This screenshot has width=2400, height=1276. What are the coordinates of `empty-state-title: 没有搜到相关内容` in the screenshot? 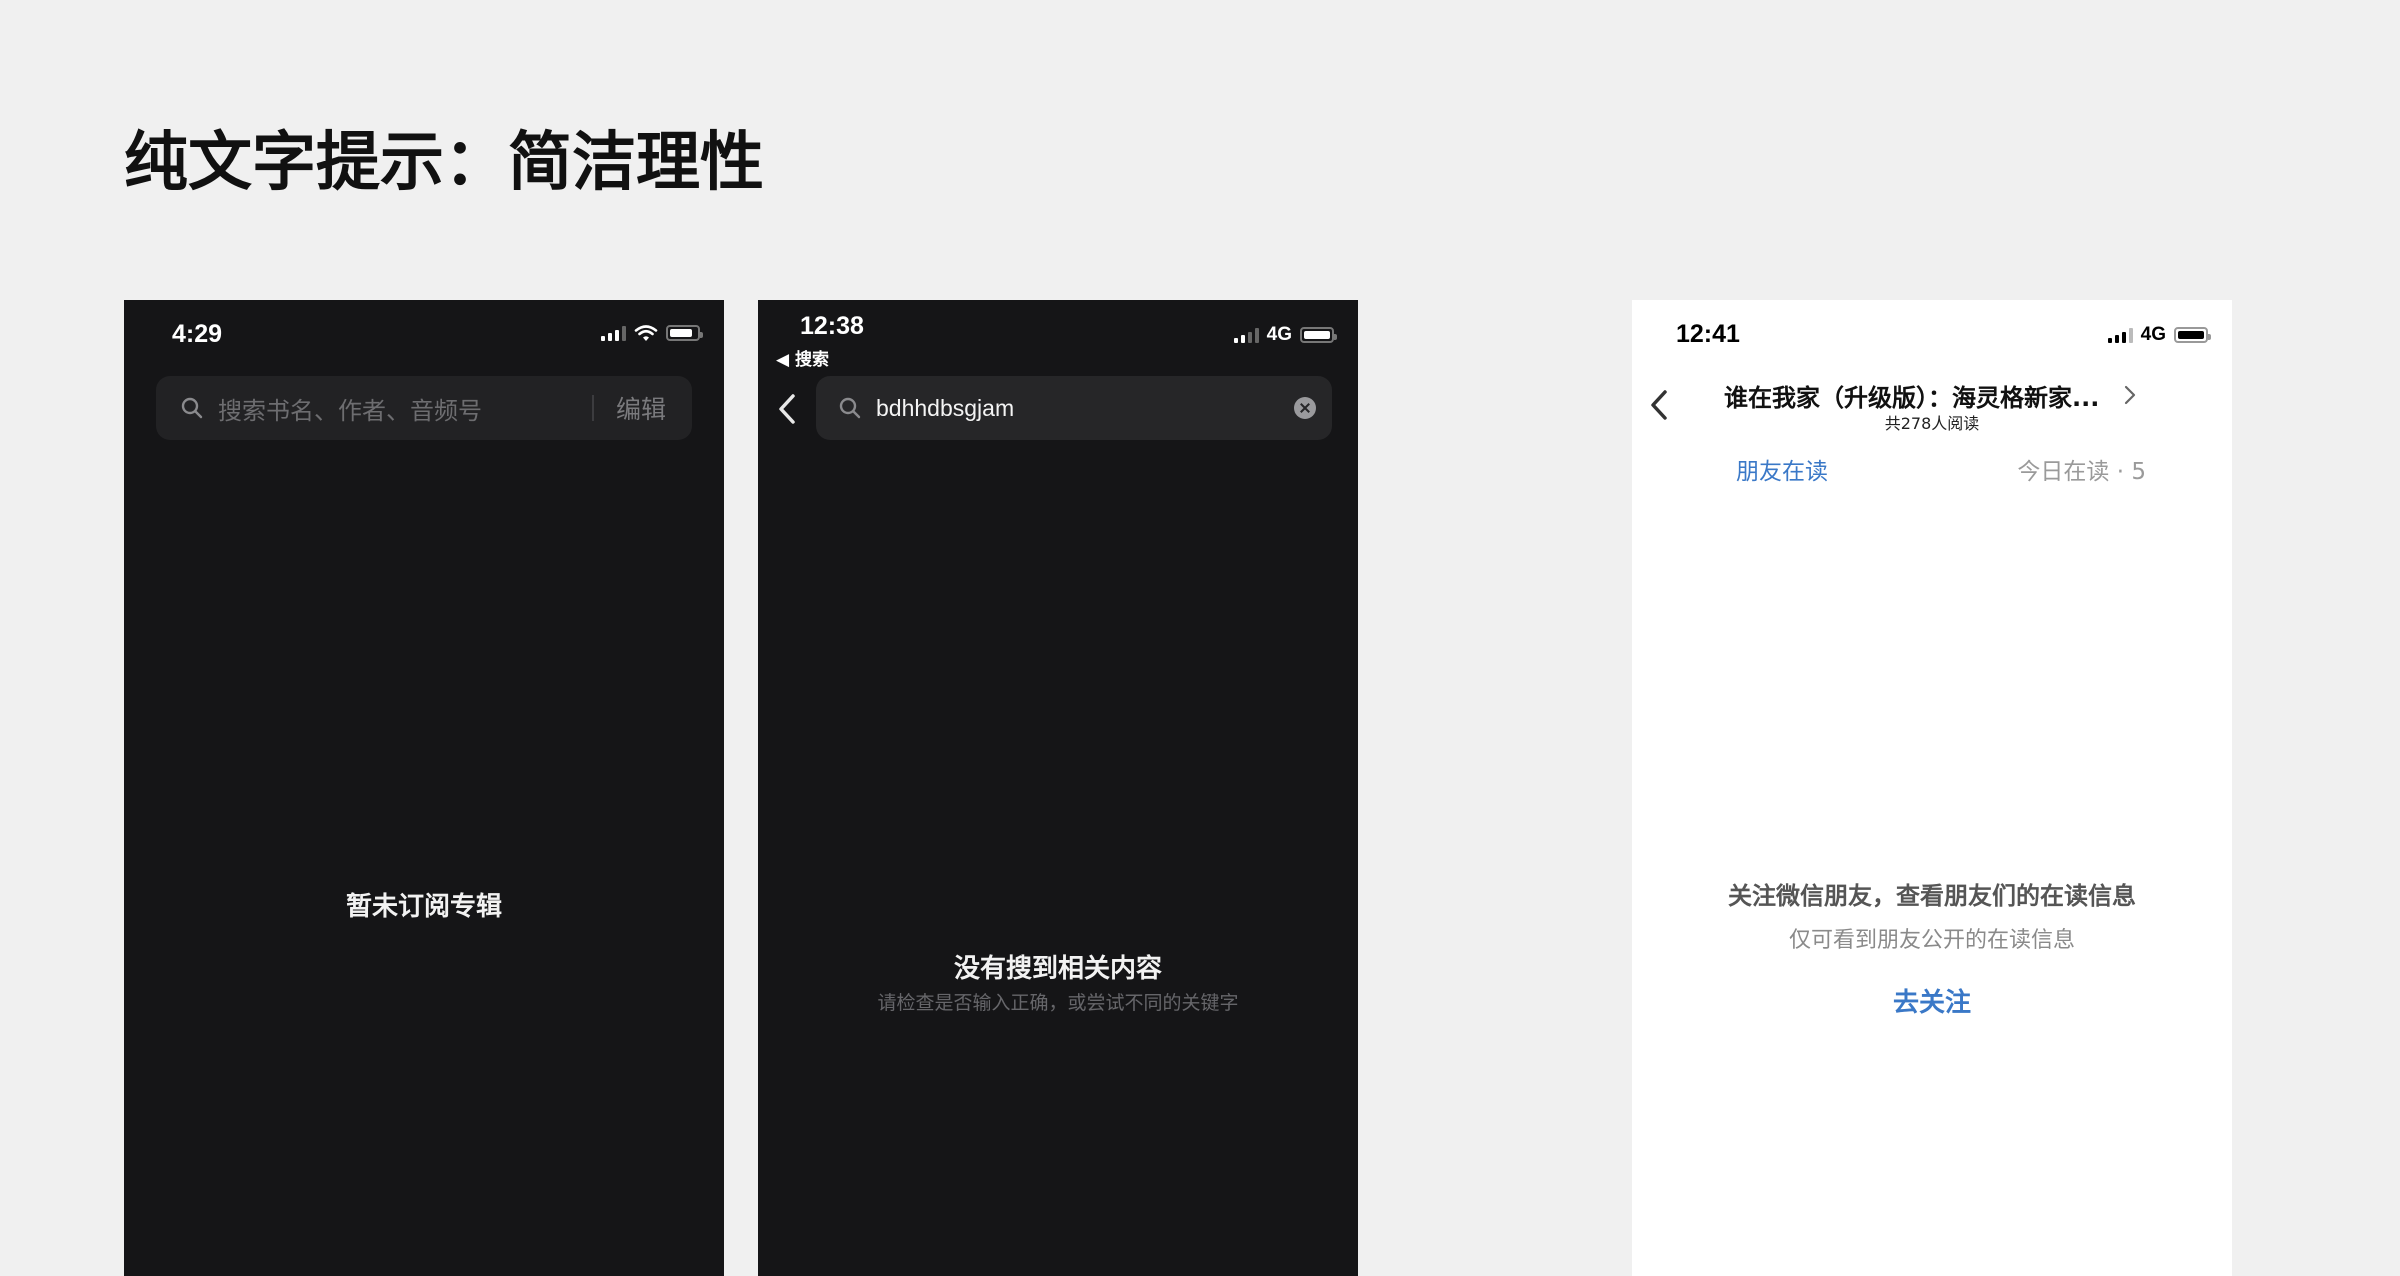 It's located at (1057, 969).